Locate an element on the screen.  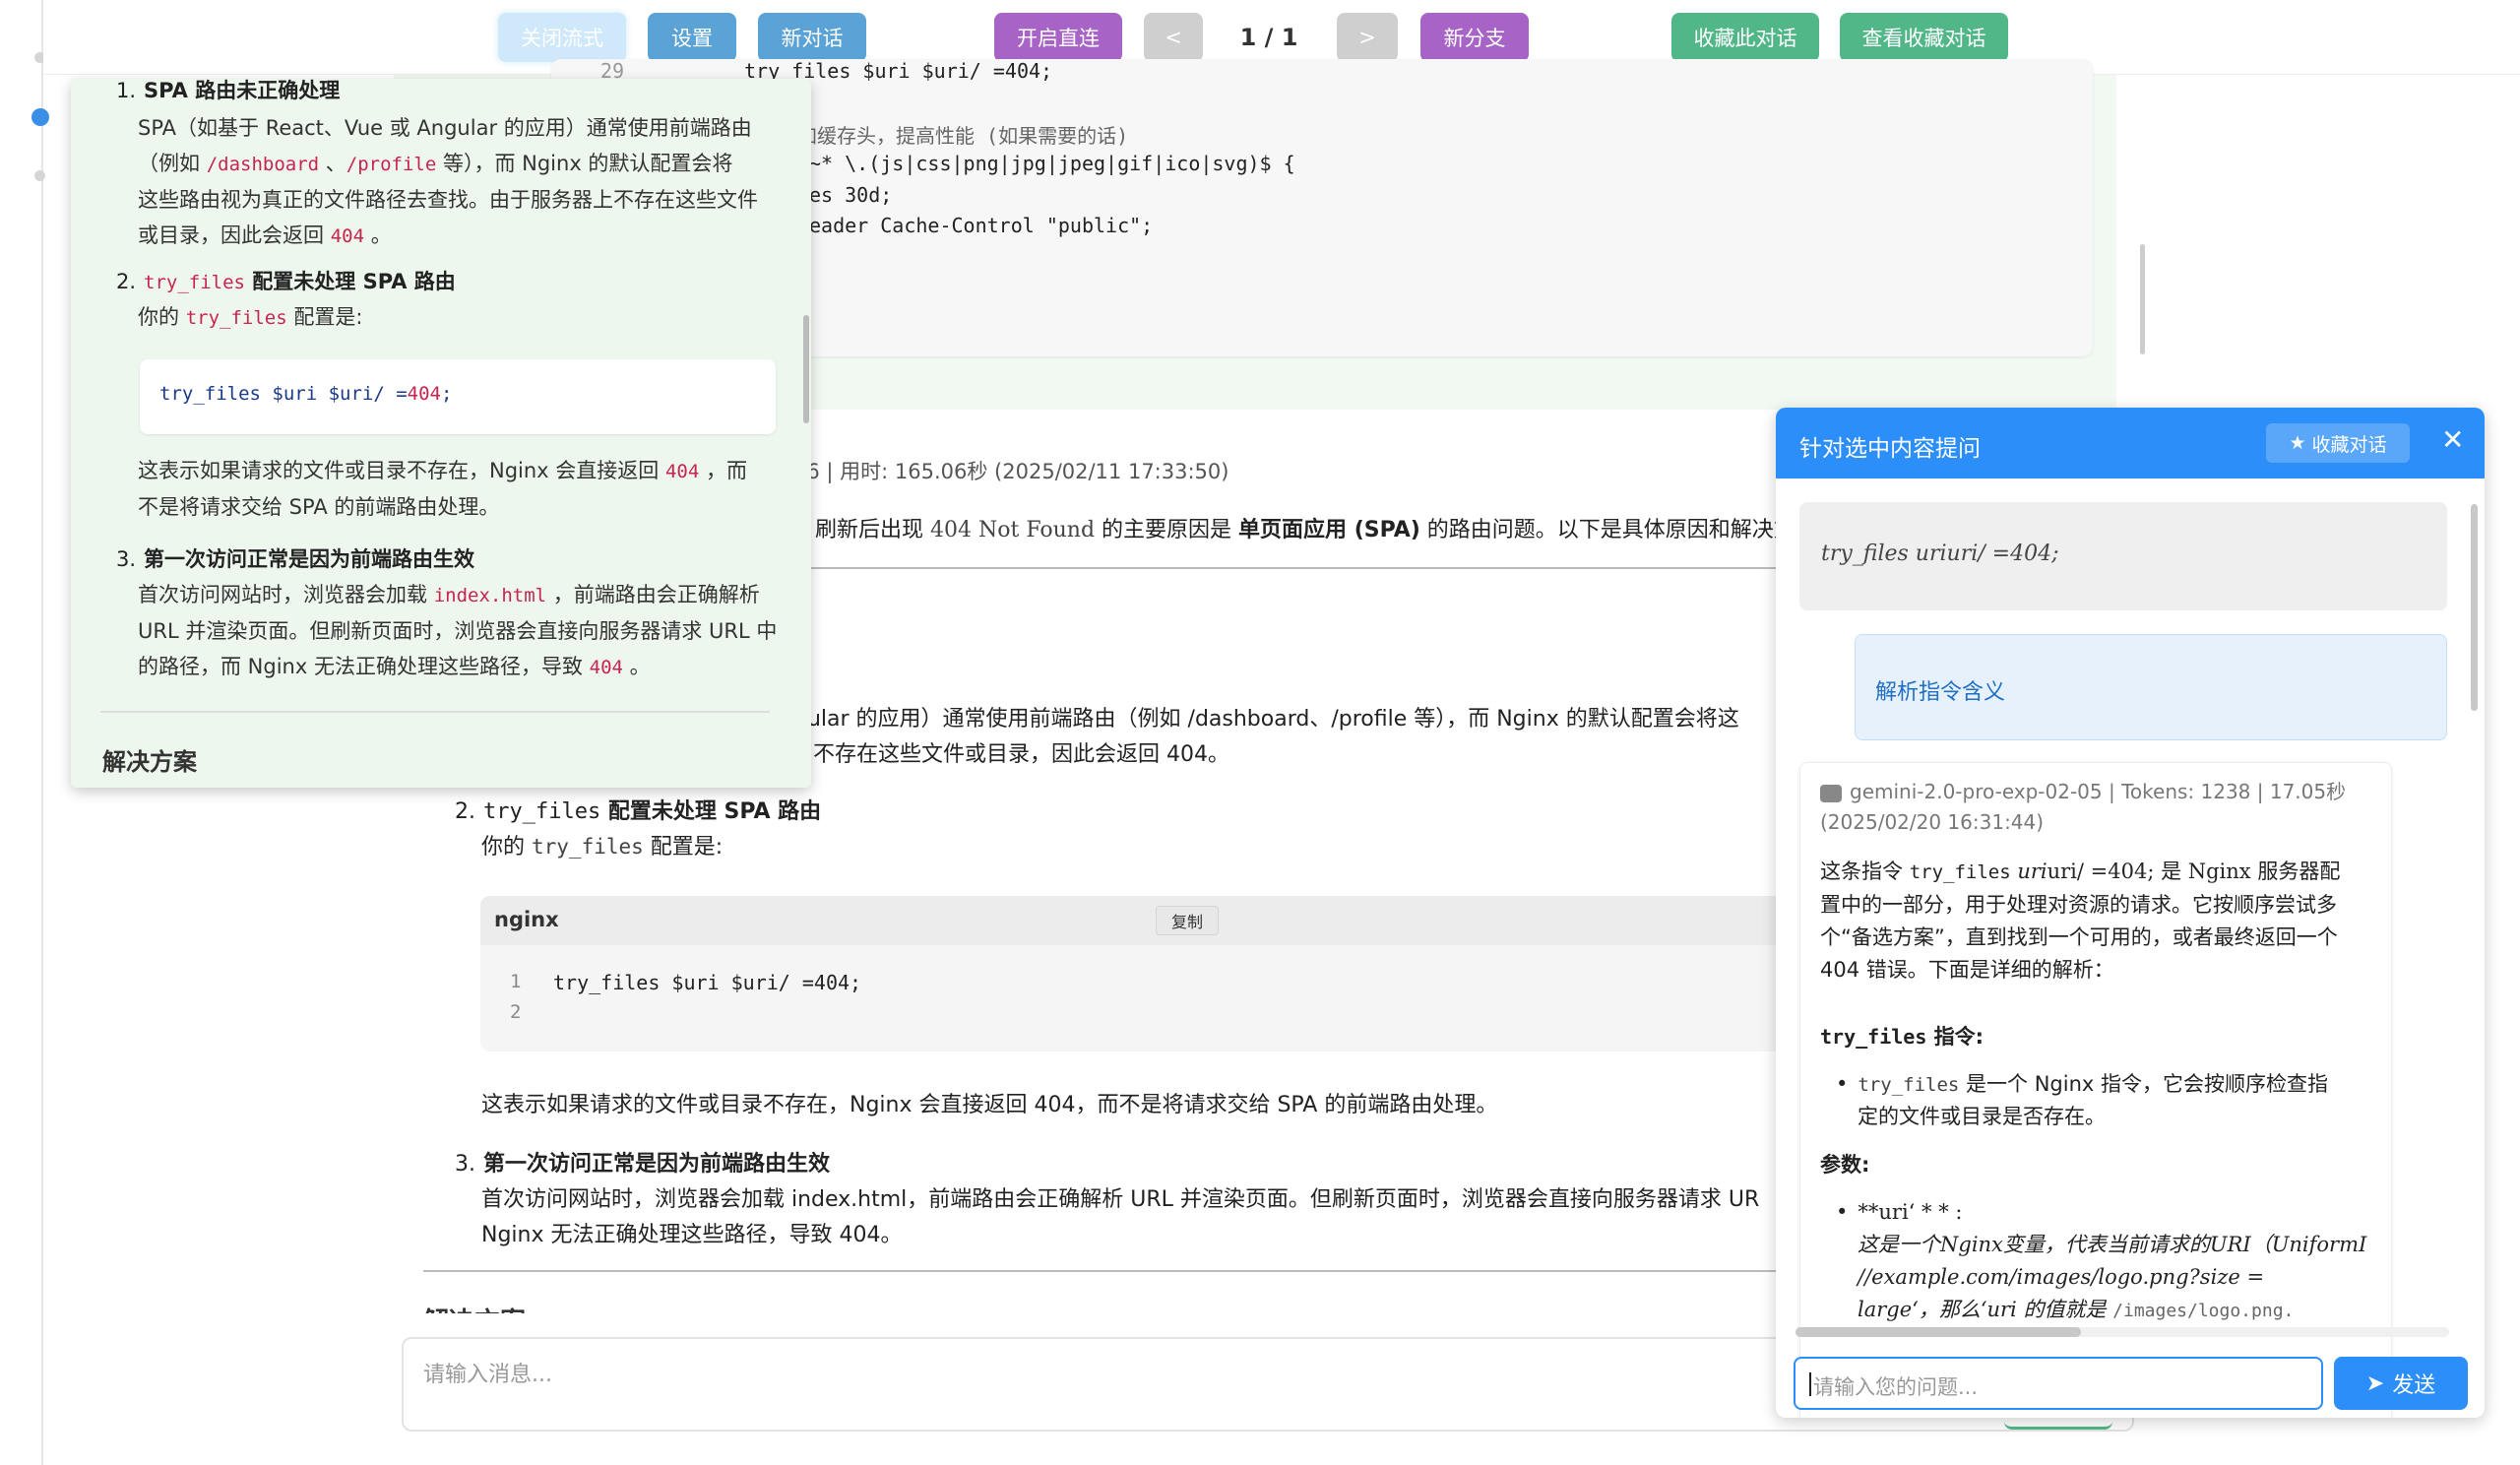
page-indicator: 1 / 1 is located at coordinates (1268, 37).